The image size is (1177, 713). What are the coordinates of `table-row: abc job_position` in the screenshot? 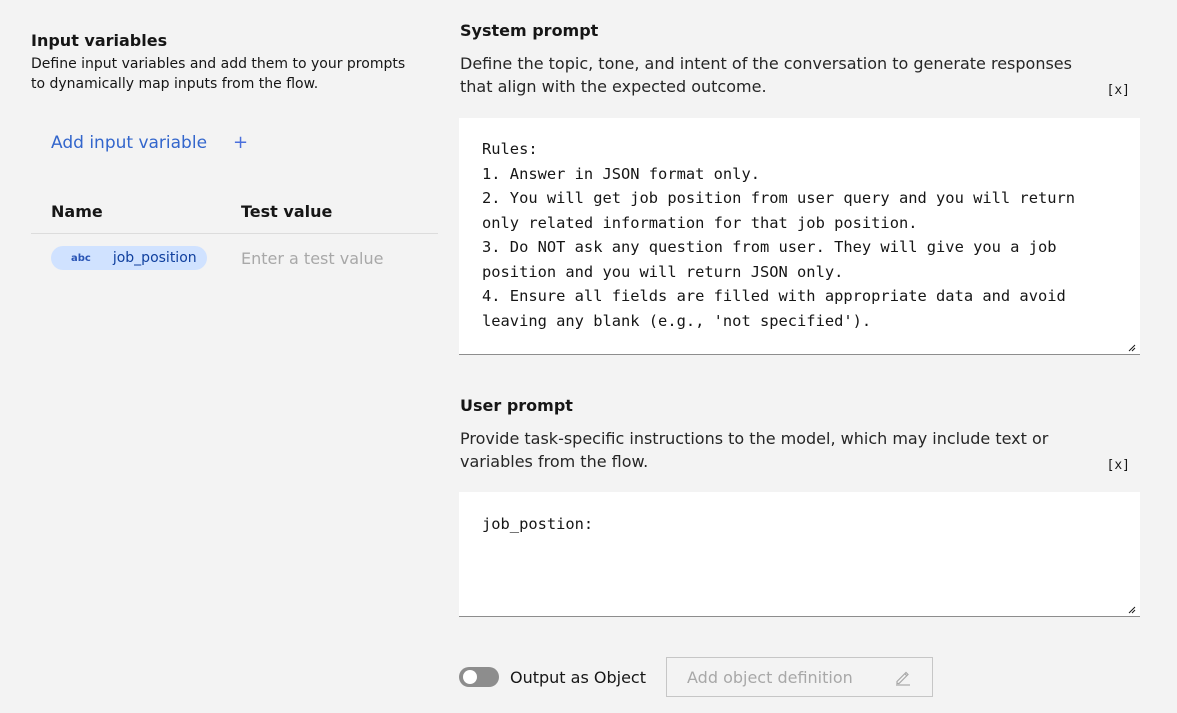 It's located at (234, 258).